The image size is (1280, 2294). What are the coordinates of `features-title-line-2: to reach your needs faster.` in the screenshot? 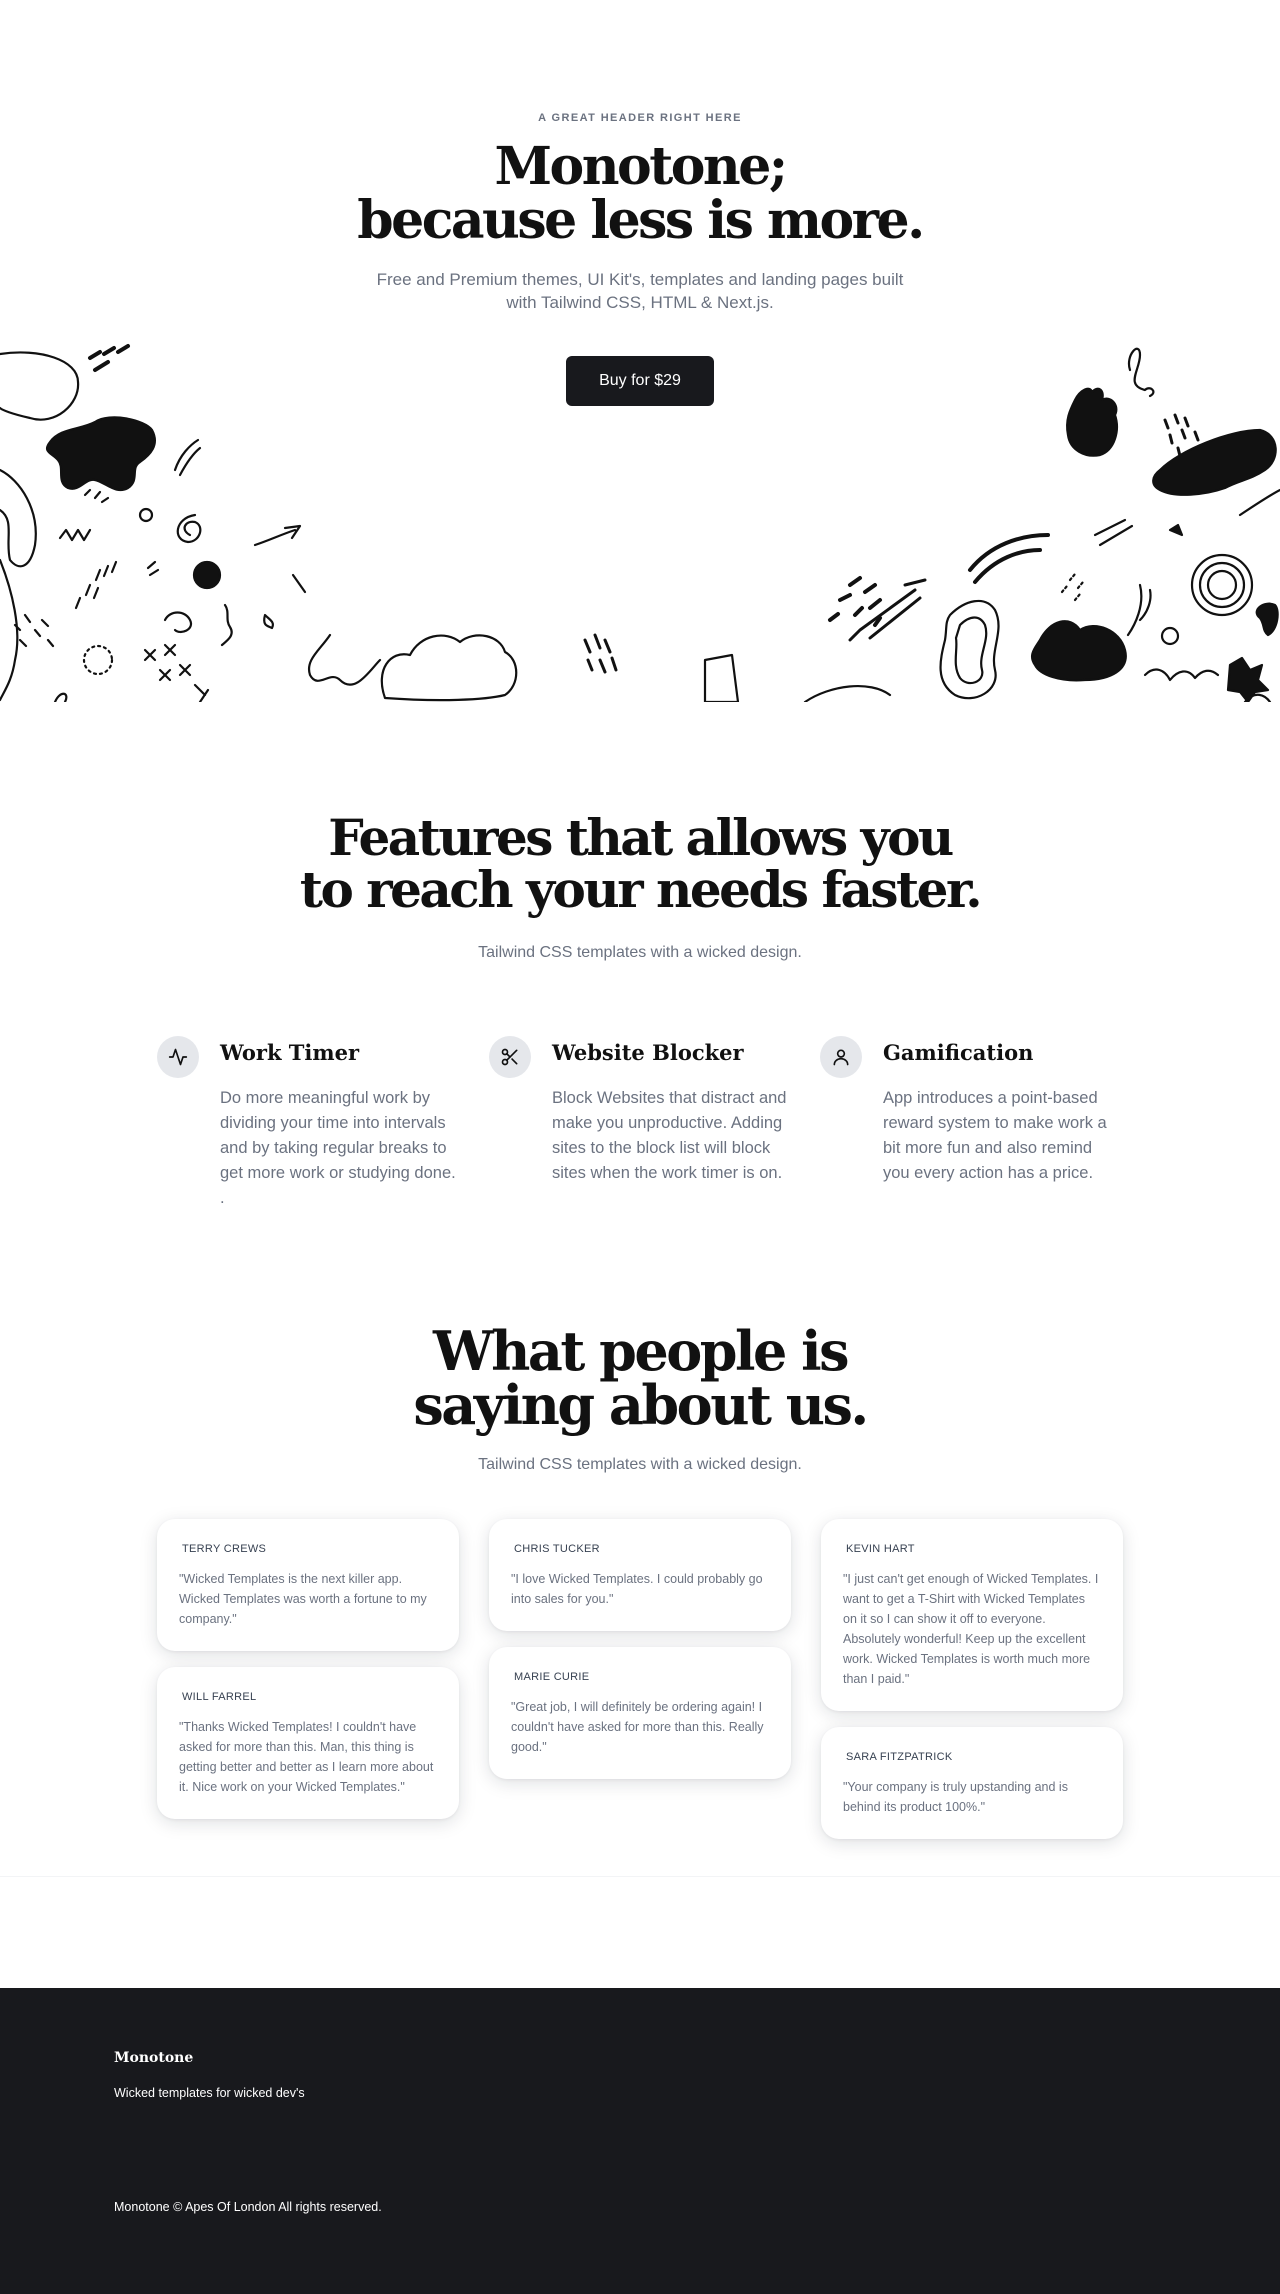 It's located at (641, 889).